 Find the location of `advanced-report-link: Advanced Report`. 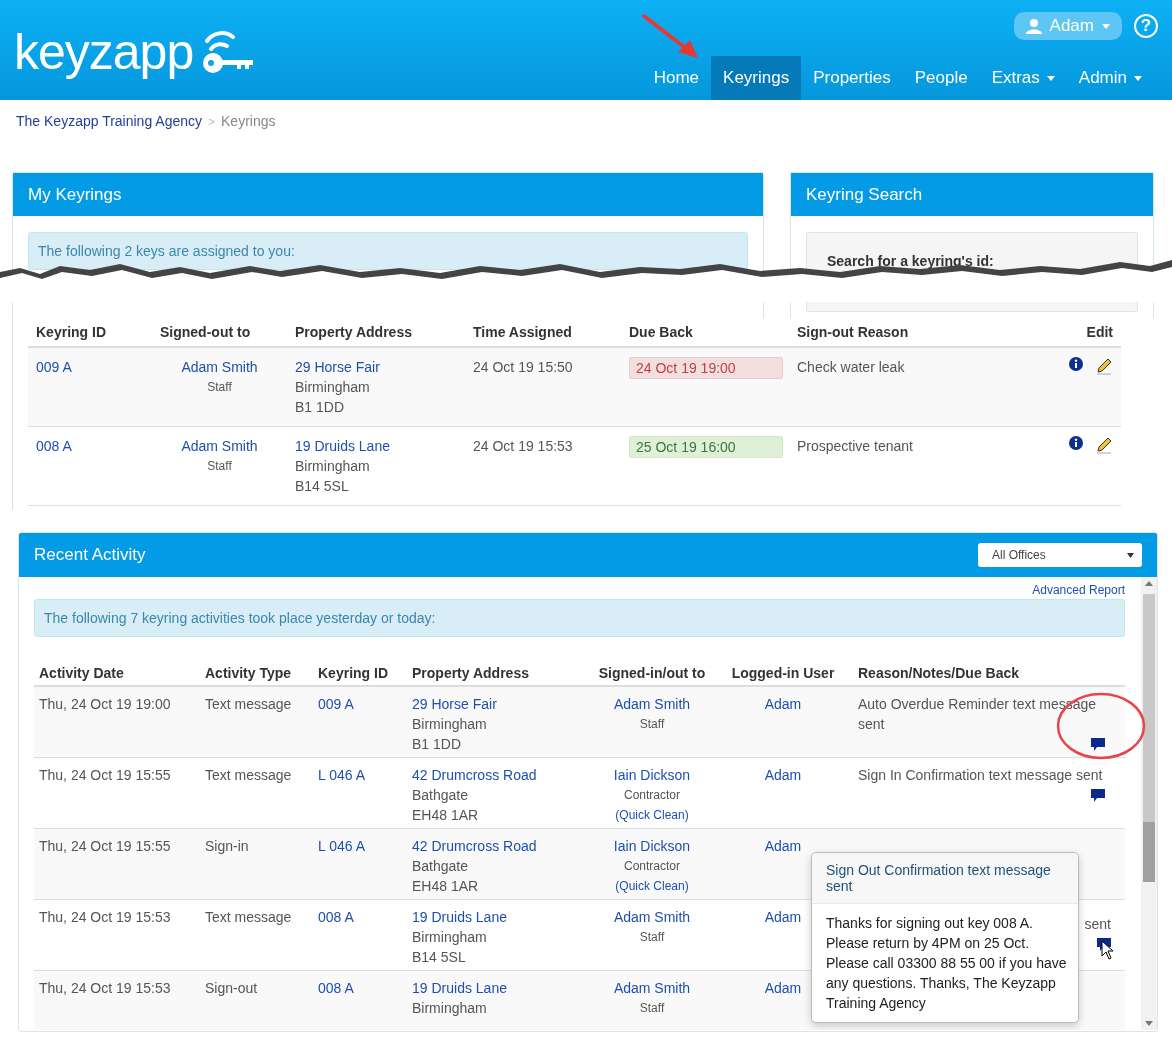

advanced-report-link: Advanced Report is located at coordinates (1078, 590).